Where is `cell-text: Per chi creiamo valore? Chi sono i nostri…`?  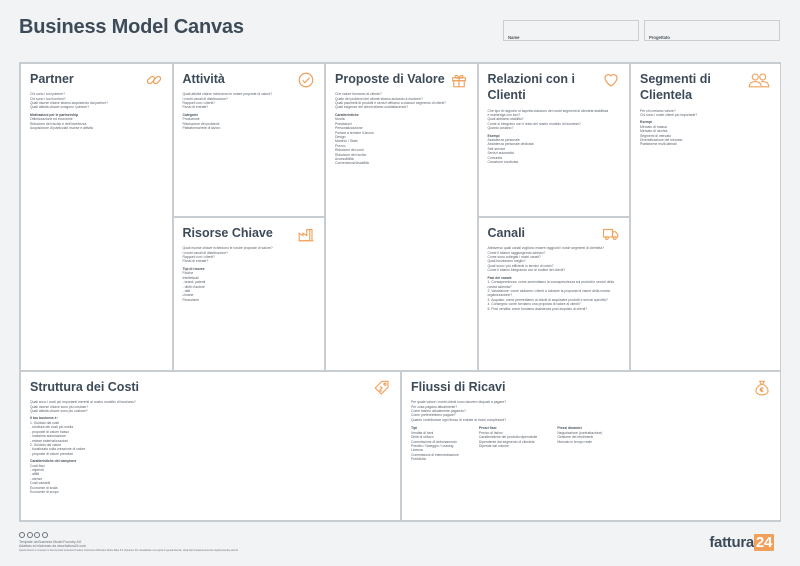 cell-text: Per chi creiamo valore? Chi sono i nostri… is located at coordinates (705, 128).